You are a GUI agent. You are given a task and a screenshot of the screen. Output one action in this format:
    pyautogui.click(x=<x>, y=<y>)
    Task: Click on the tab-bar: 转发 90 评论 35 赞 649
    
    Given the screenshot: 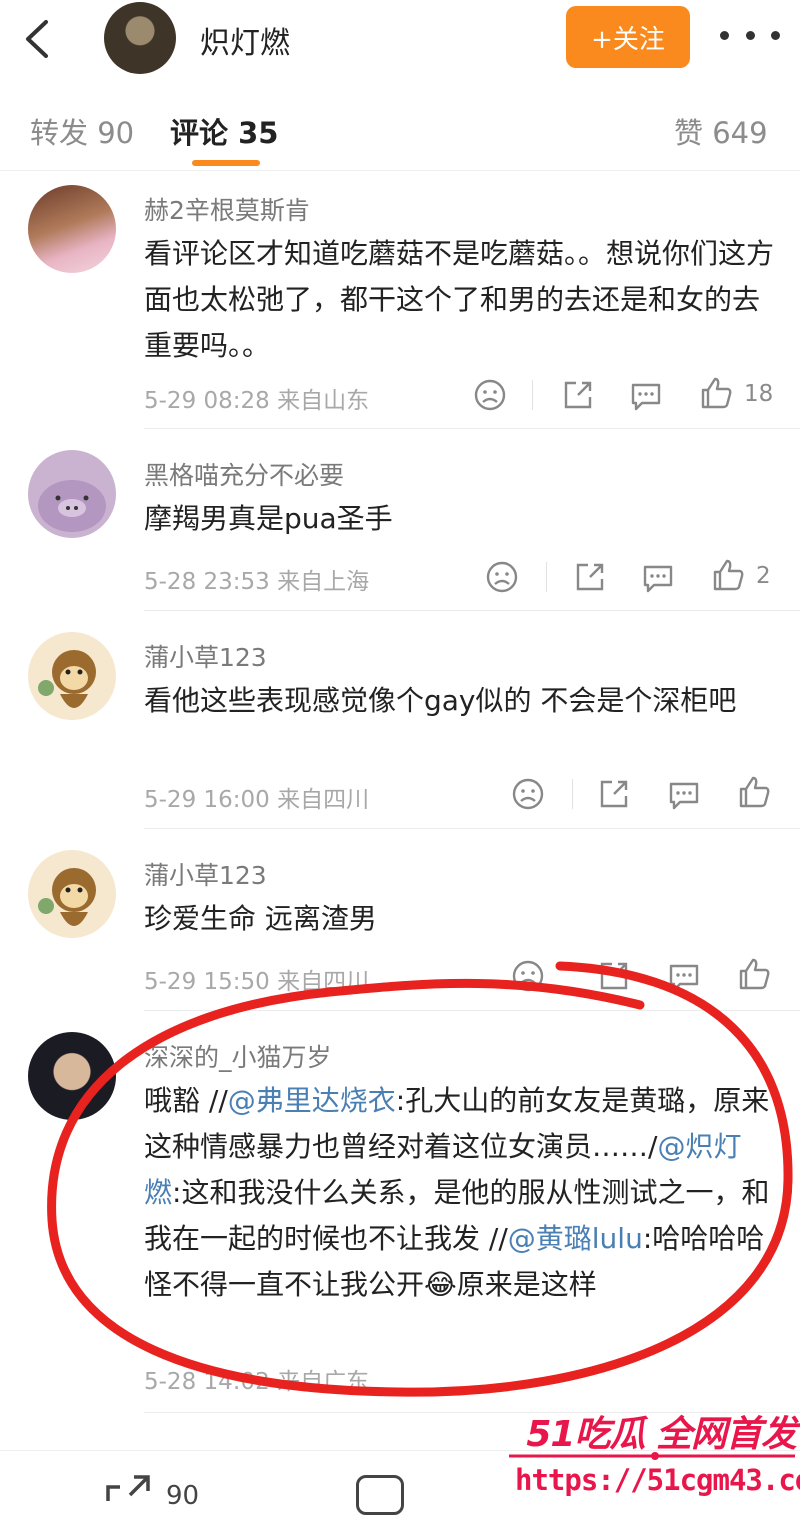 What is the action you would take?
    pyautogui.click(x=400, y=126)
    